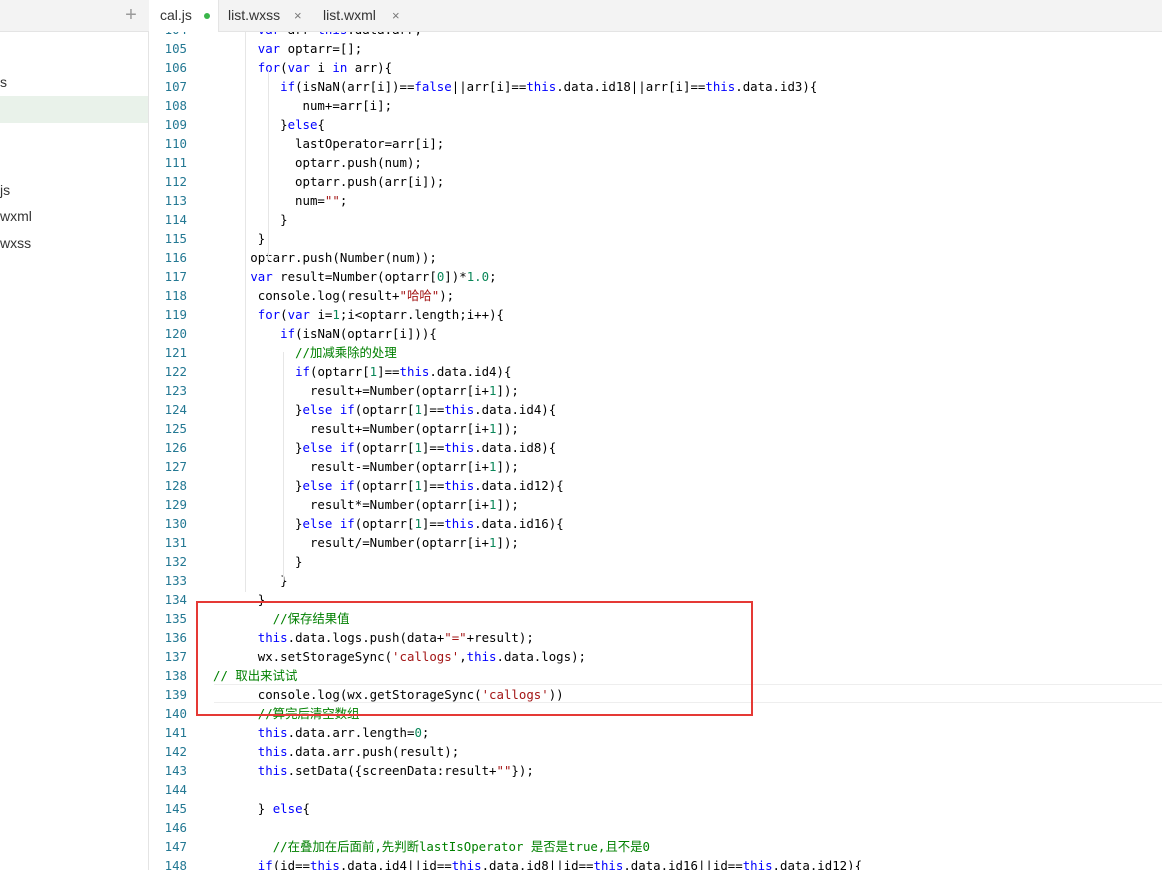  Describe the element at coordinates (655, 48) in the screenshot. I see `code-line: 105 var optarr=[];` at that location.